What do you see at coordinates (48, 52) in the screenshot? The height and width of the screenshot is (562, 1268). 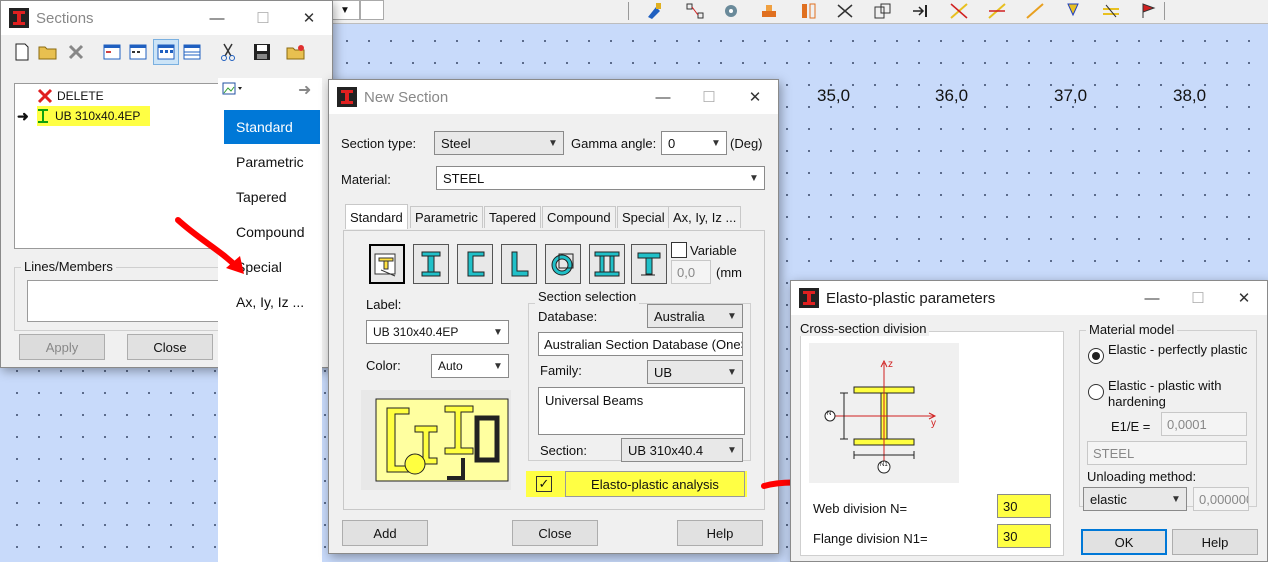 I see `open-folder-icon` at bounding box center [48, 52].